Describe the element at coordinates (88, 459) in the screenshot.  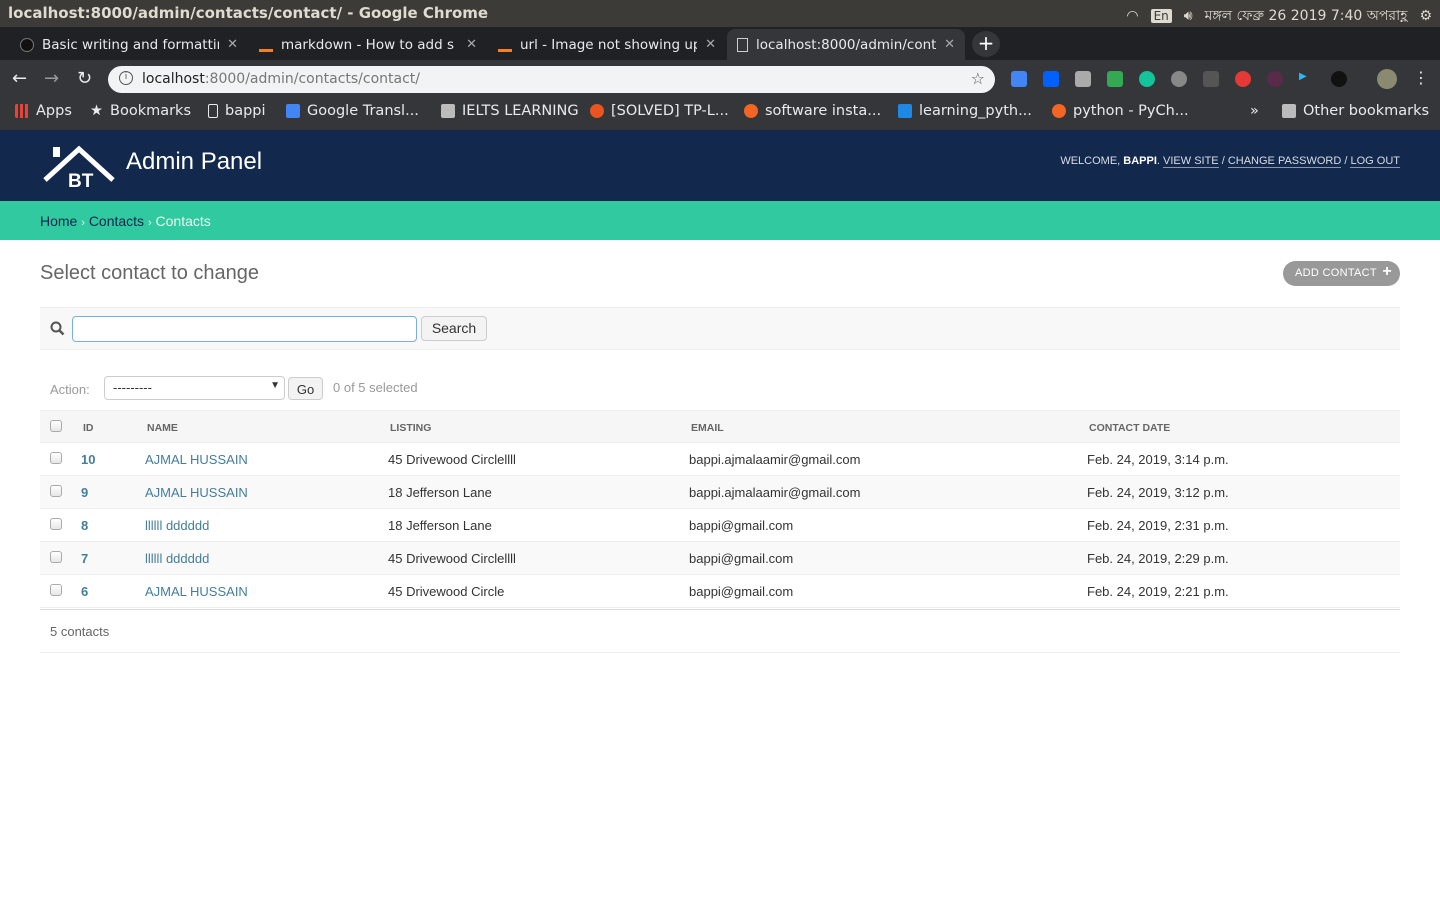
I see `row-id-link: 10` at that location.